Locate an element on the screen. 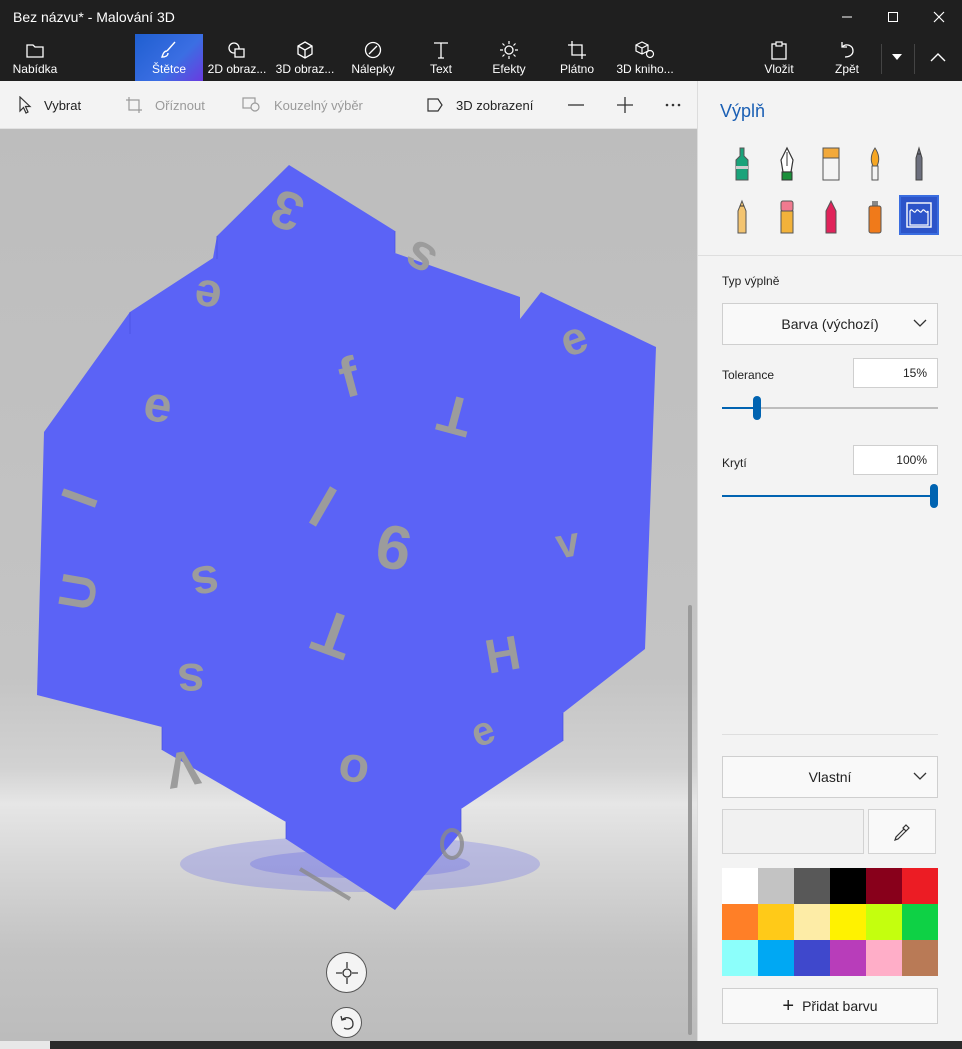  menu-label: Nabídka is located at coordinates (35, 68).